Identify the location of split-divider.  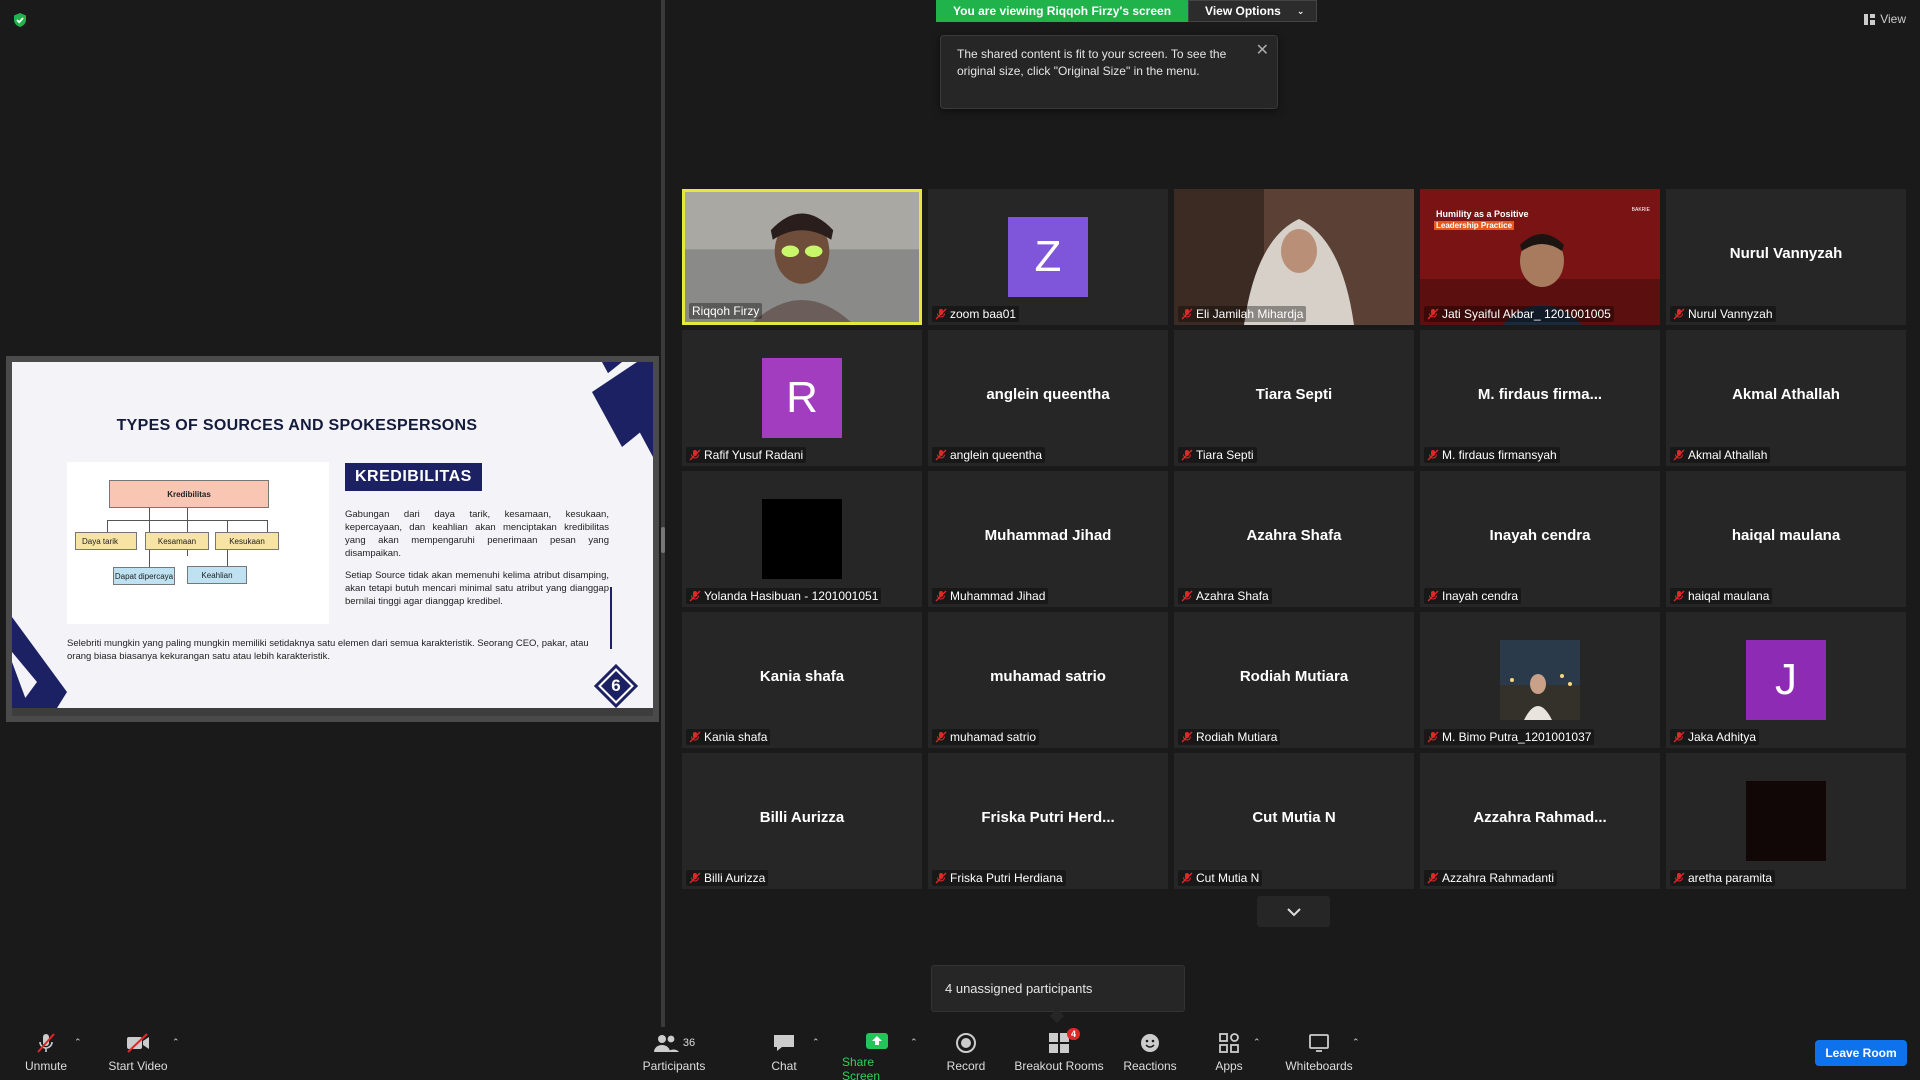
(663, 513).